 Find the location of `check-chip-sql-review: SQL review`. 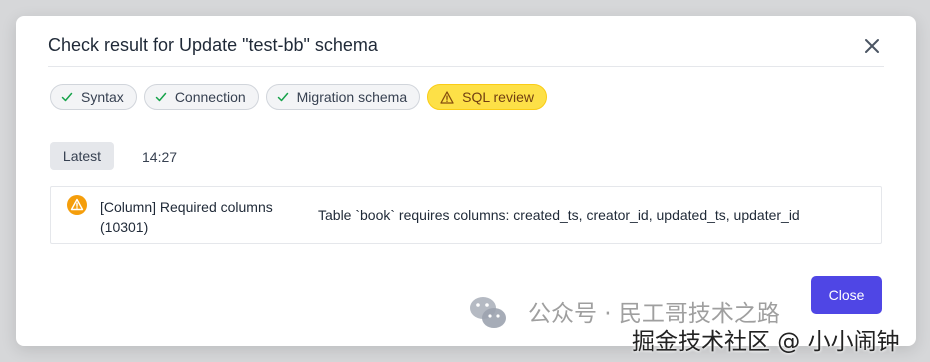

check-chip-sql-review: SQL review is located at coordinates (487, 97).